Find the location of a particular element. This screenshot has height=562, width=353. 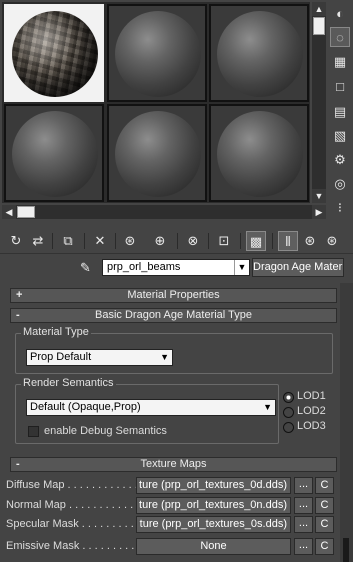

parameters-scrollbar is located at coordinates (346, 422).